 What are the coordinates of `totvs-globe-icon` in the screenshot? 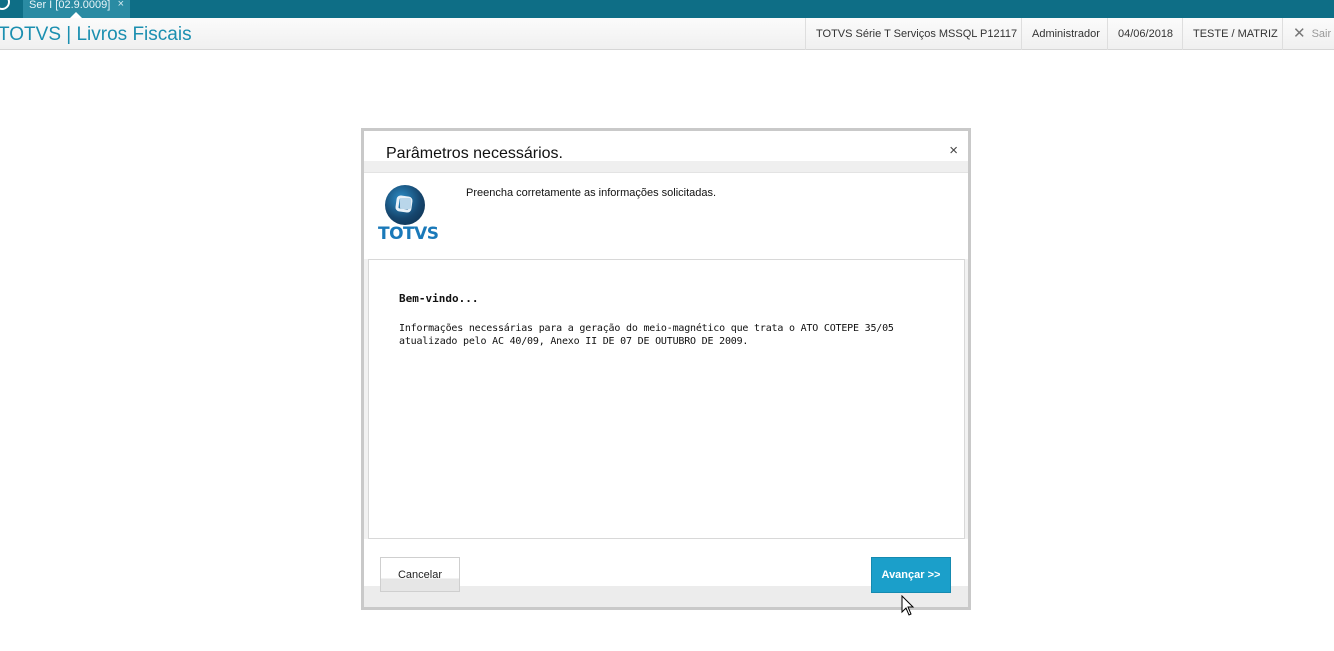 It's located at (405, 205).